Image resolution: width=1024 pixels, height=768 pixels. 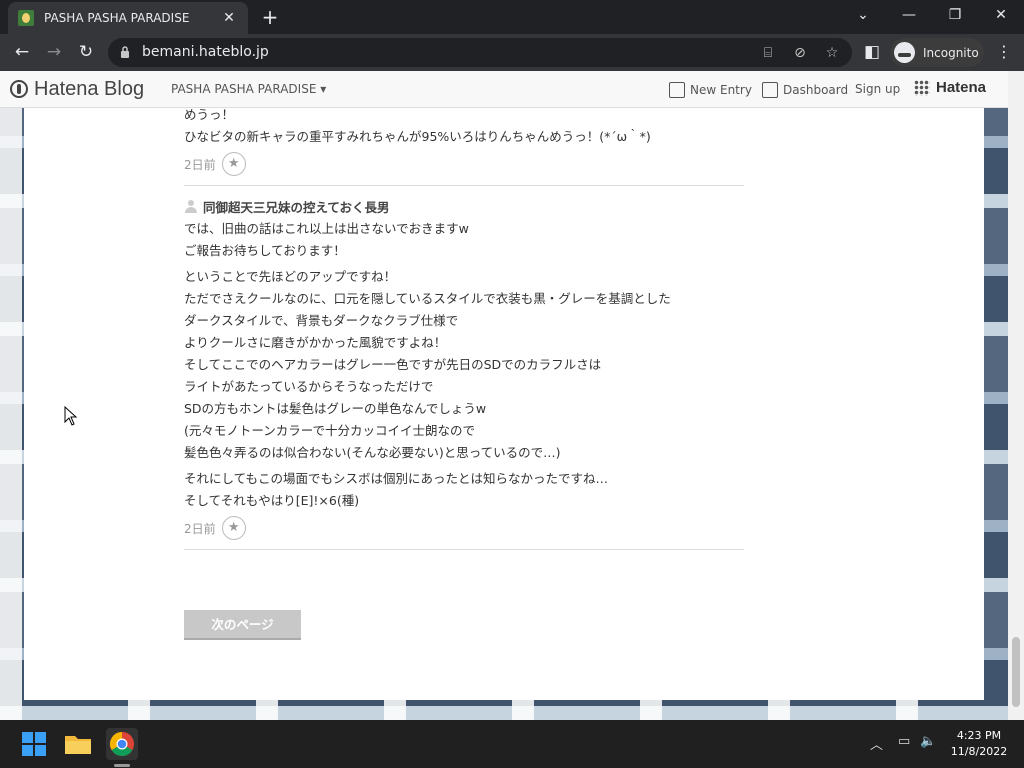 What do you see at coordinates (863, 16) in the screenshot?
I see `tab-search-chevron-icon: ⌄` at bounding box center [863, 16].